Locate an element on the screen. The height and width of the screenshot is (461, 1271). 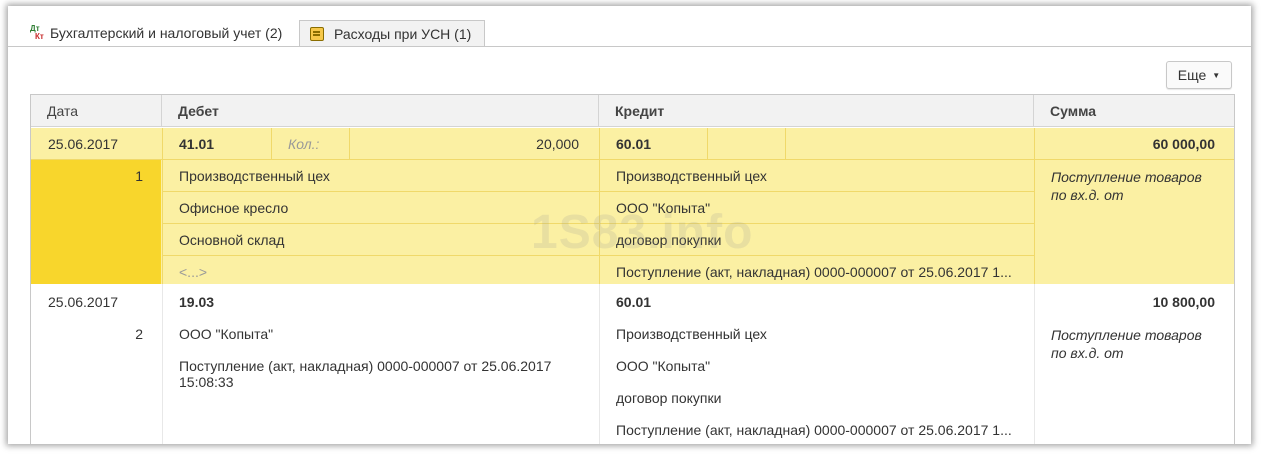
row-number: 2 is located at coordinates (139, 334).